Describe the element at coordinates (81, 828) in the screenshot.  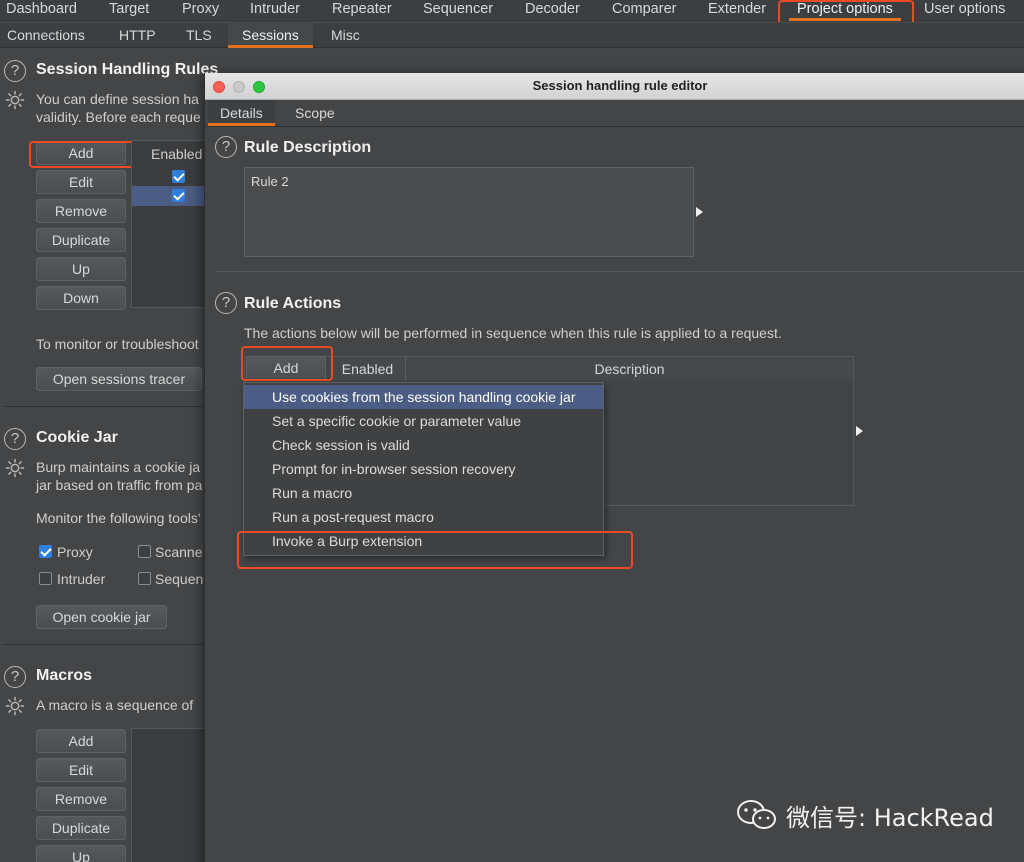
I see `duplicate-macro-button: Duplicate` at that location.